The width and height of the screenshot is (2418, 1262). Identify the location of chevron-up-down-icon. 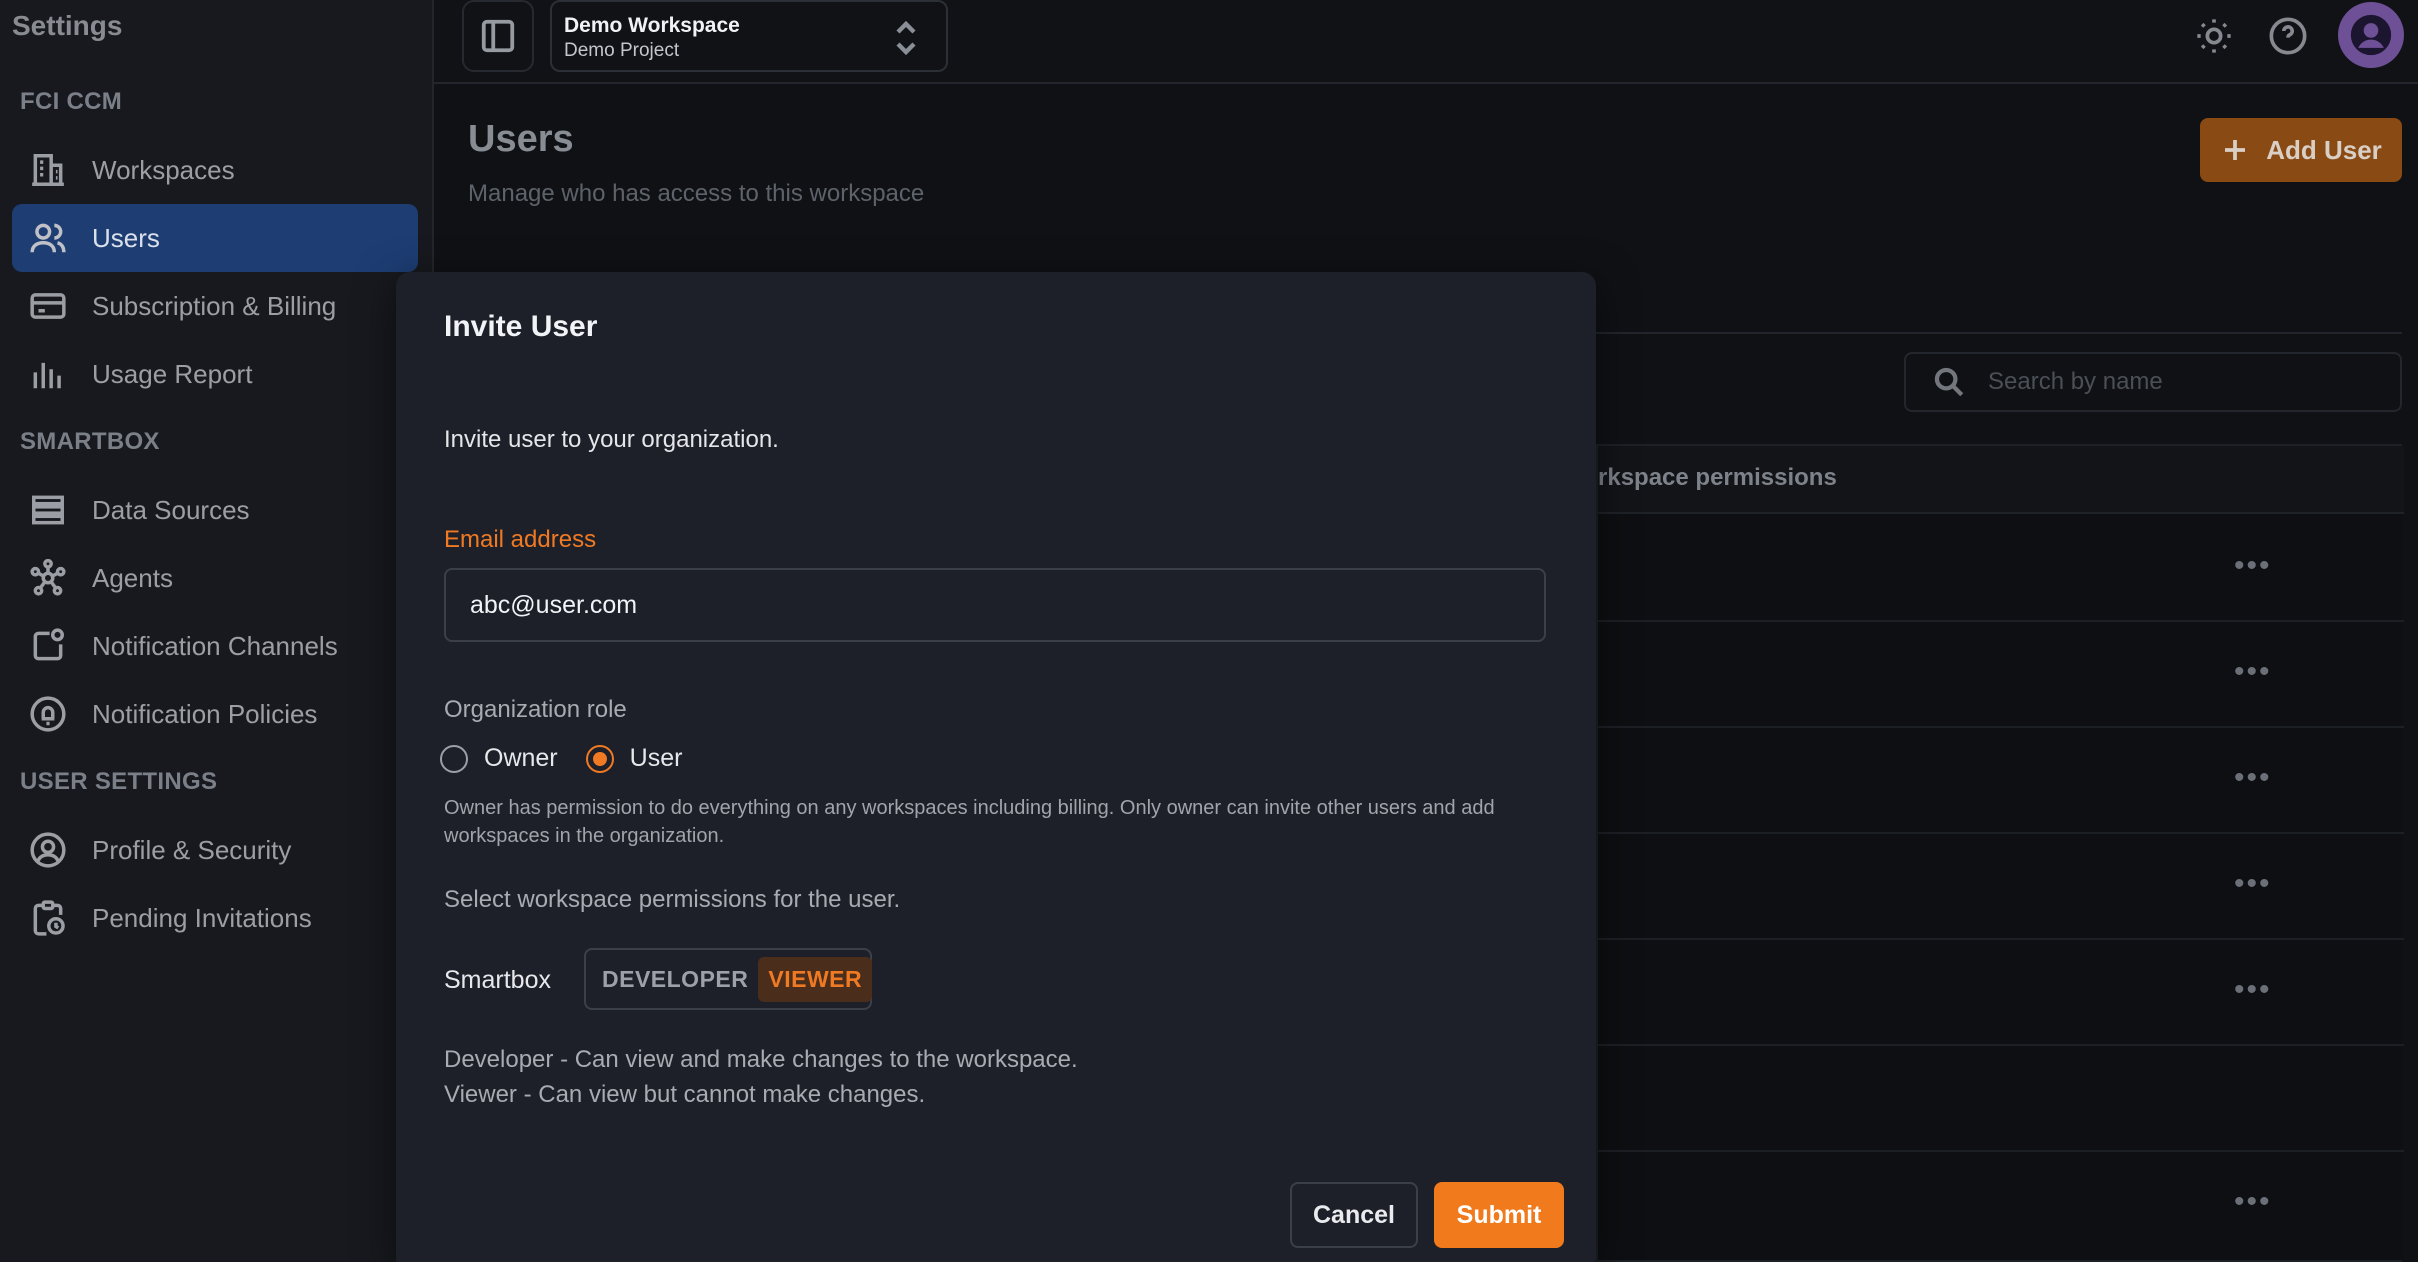
(906, 38).